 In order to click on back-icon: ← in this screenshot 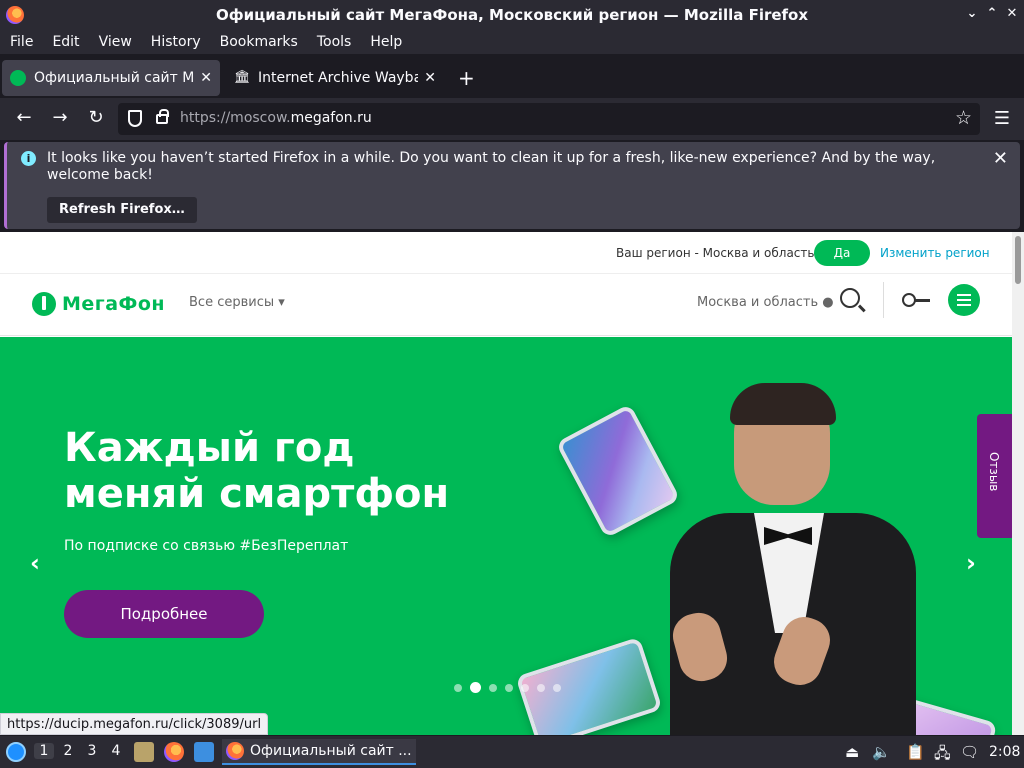, I will do `click(24, 117)`.